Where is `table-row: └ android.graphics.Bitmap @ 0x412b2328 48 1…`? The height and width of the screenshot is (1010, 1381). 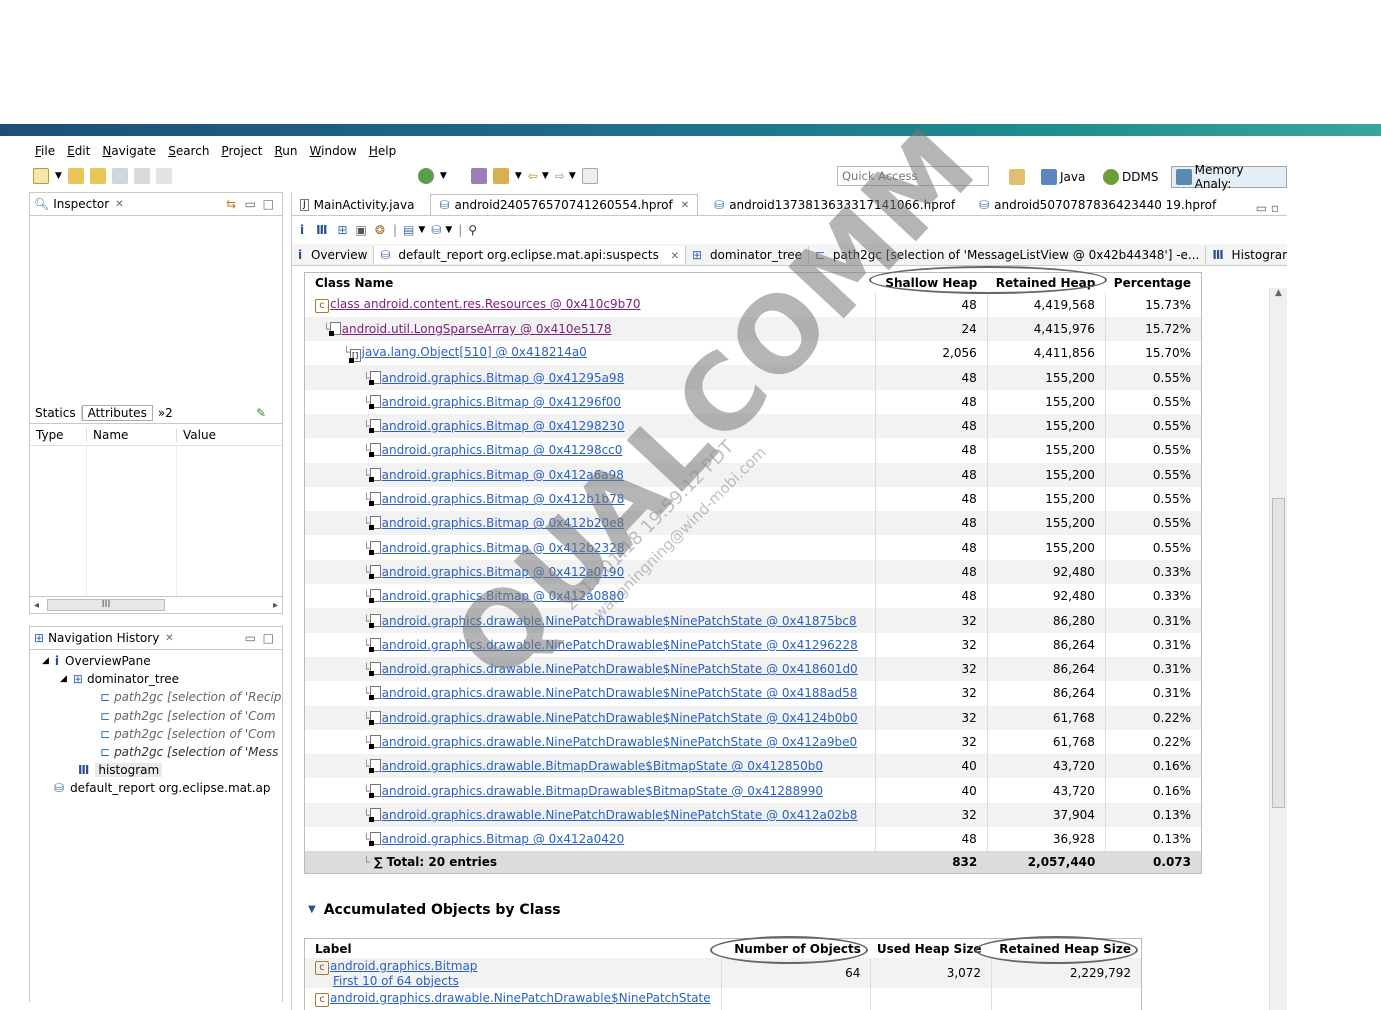 table-row: └ android.graphics.Bitmap @ 0x412b2328 48 1… is located at coordinates (753, 547).